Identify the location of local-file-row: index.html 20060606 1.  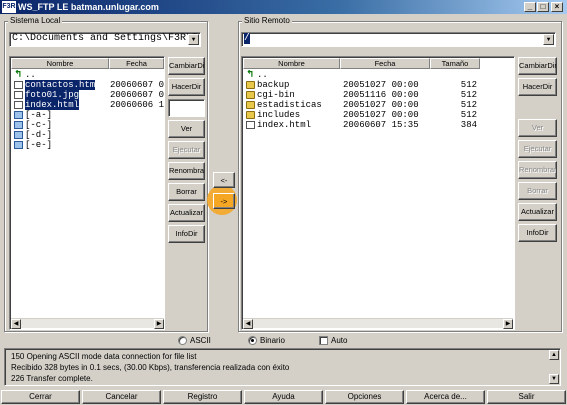
(87, 105).